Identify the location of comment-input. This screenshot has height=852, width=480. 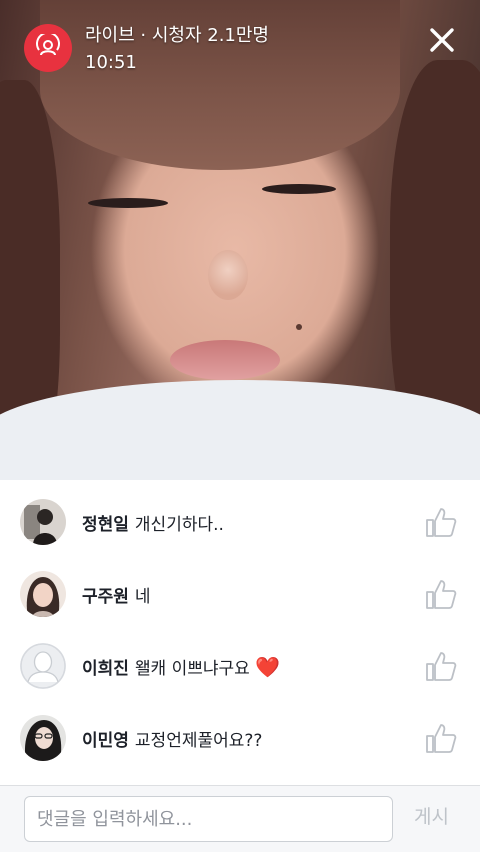
(208, 819).